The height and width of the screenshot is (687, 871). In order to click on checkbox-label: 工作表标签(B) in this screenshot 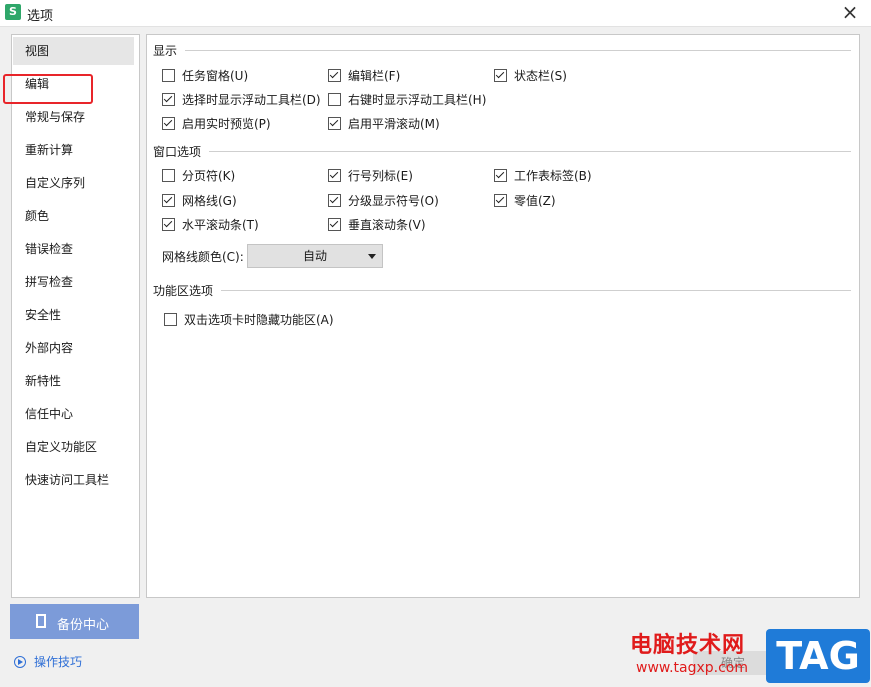, I will do `click(553, 175)`.